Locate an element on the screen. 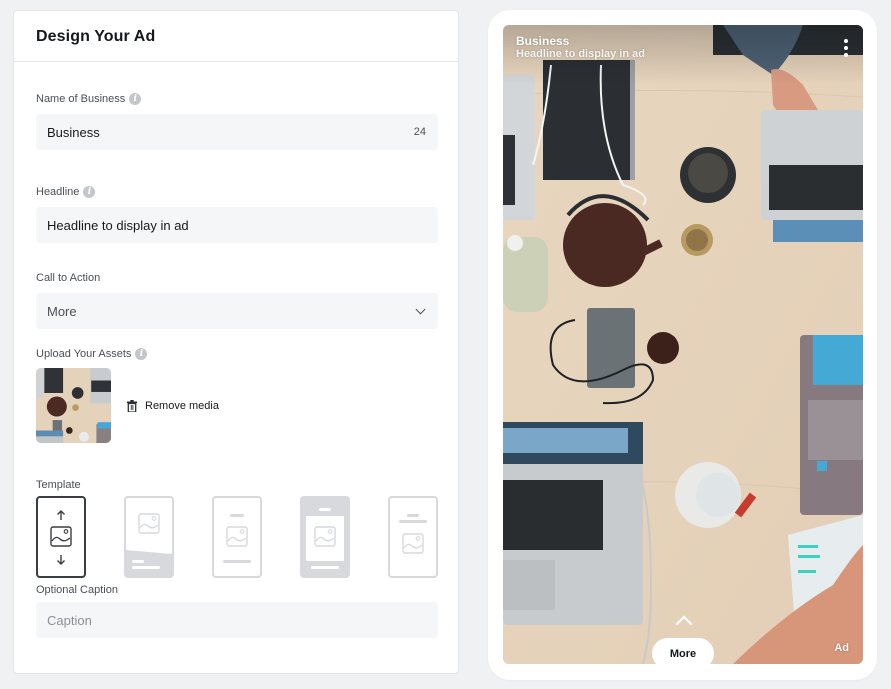  page-title: Design Your Ad is located at coordinates (96, 36).